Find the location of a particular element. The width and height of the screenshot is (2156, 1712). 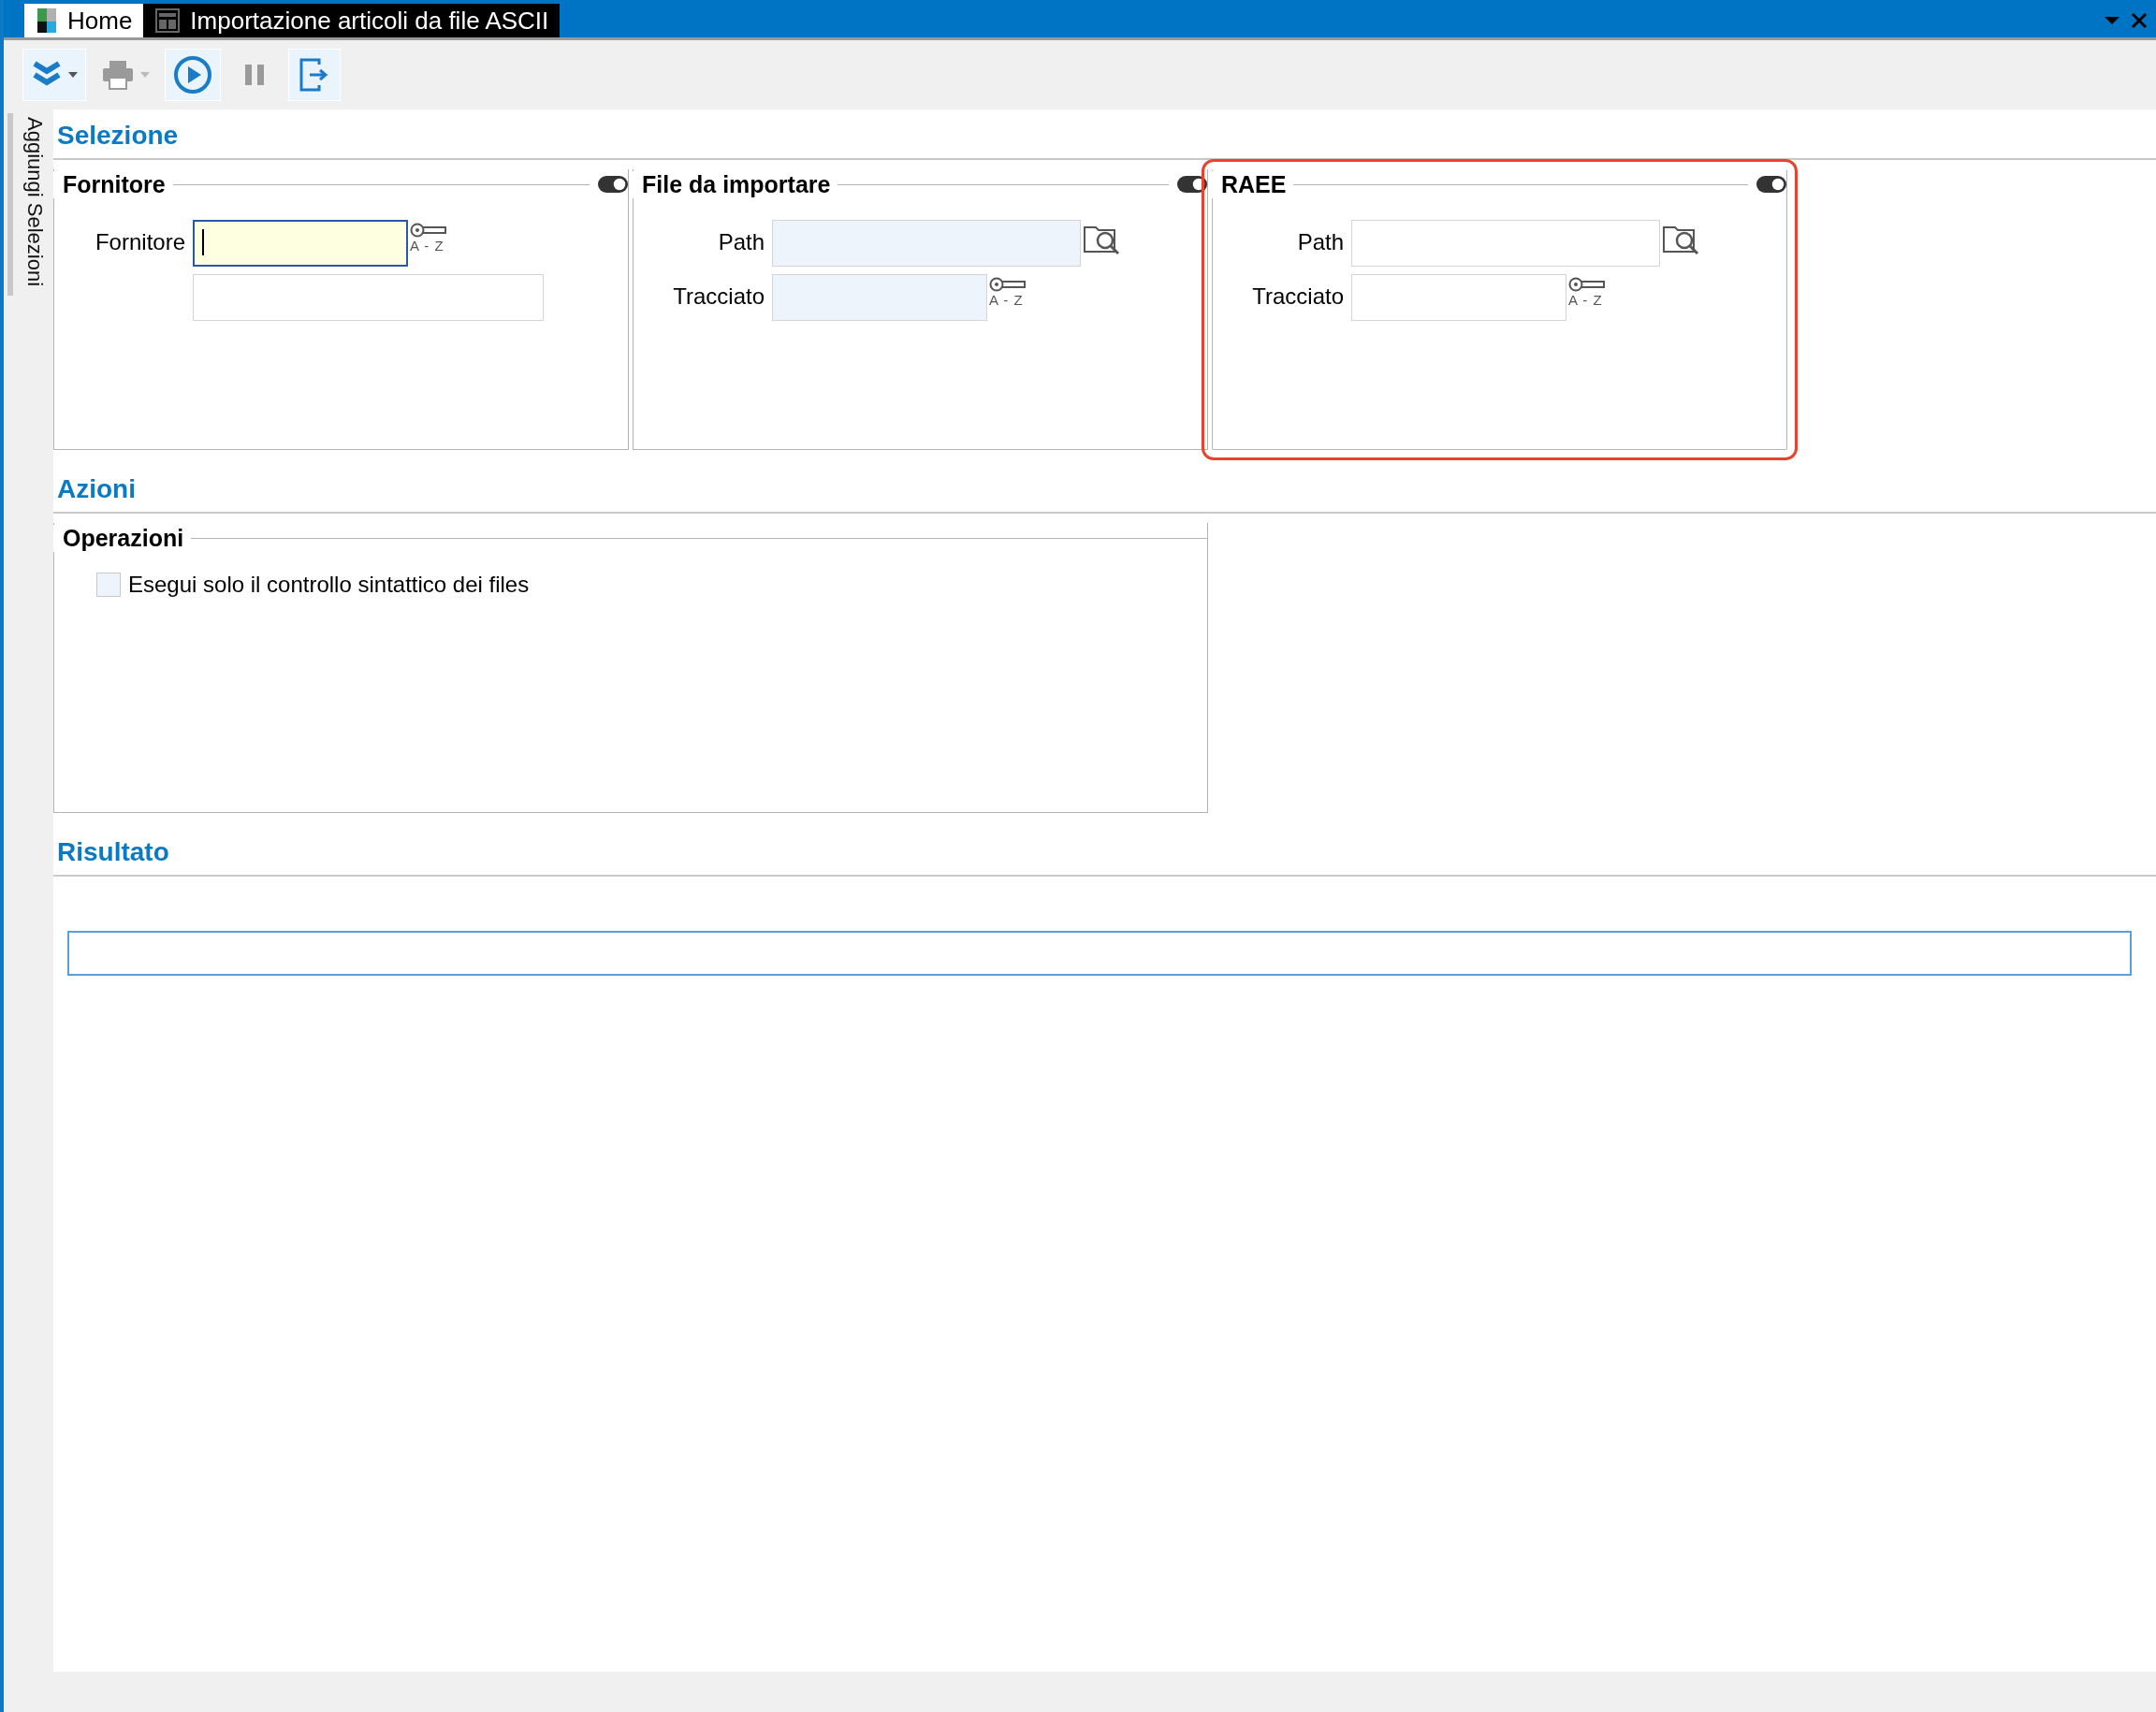

section-heading: Azioni is located at coordinates (1104, 488).